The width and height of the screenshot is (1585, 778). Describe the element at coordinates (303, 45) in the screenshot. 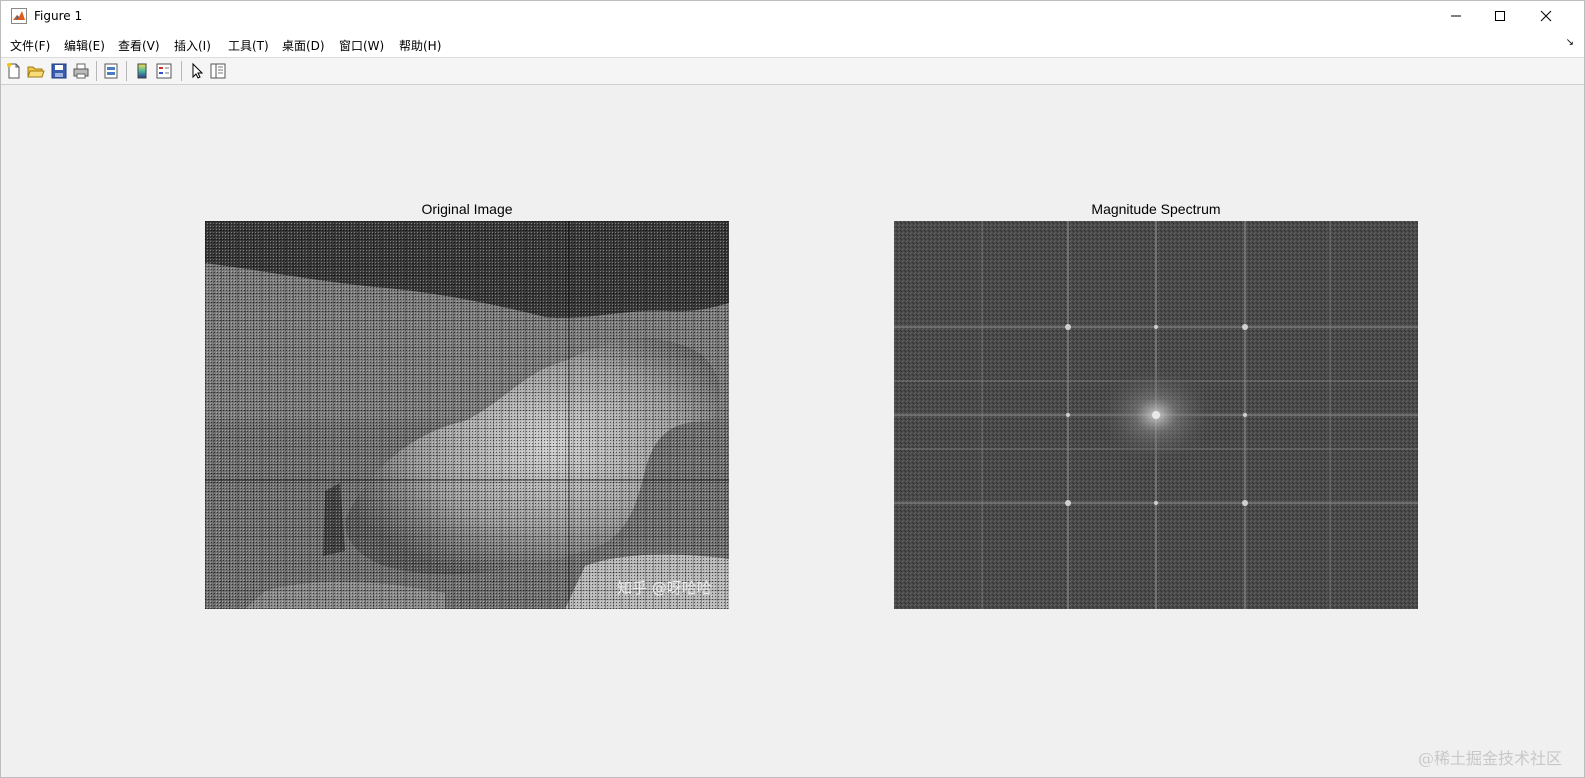

I see `menu-desktop: 桌面(D)` at that location.